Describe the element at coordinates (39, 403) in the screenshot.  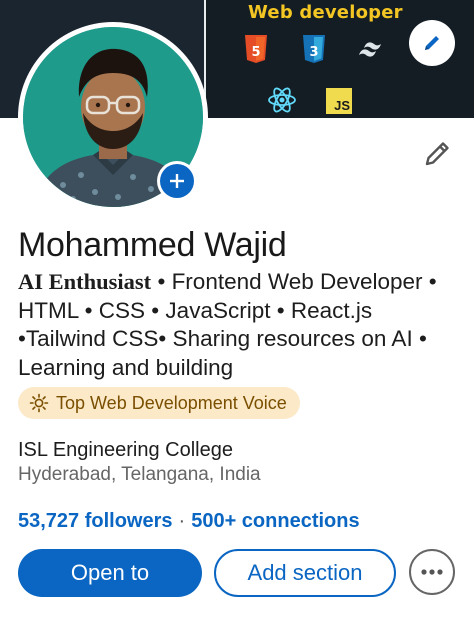
I see `sun-icon` at that location.